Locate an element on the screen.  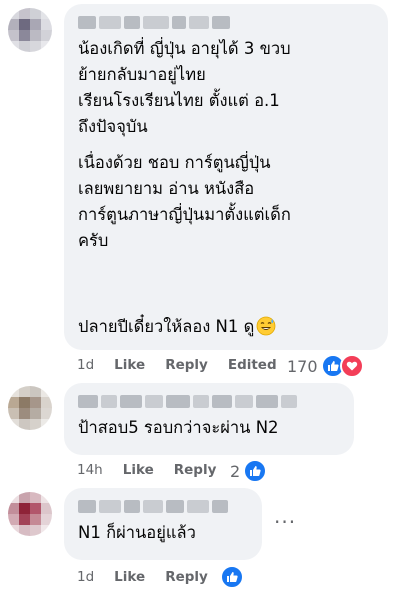
comment-actions: 14h Like Reply is located at coordinates (156, 470).